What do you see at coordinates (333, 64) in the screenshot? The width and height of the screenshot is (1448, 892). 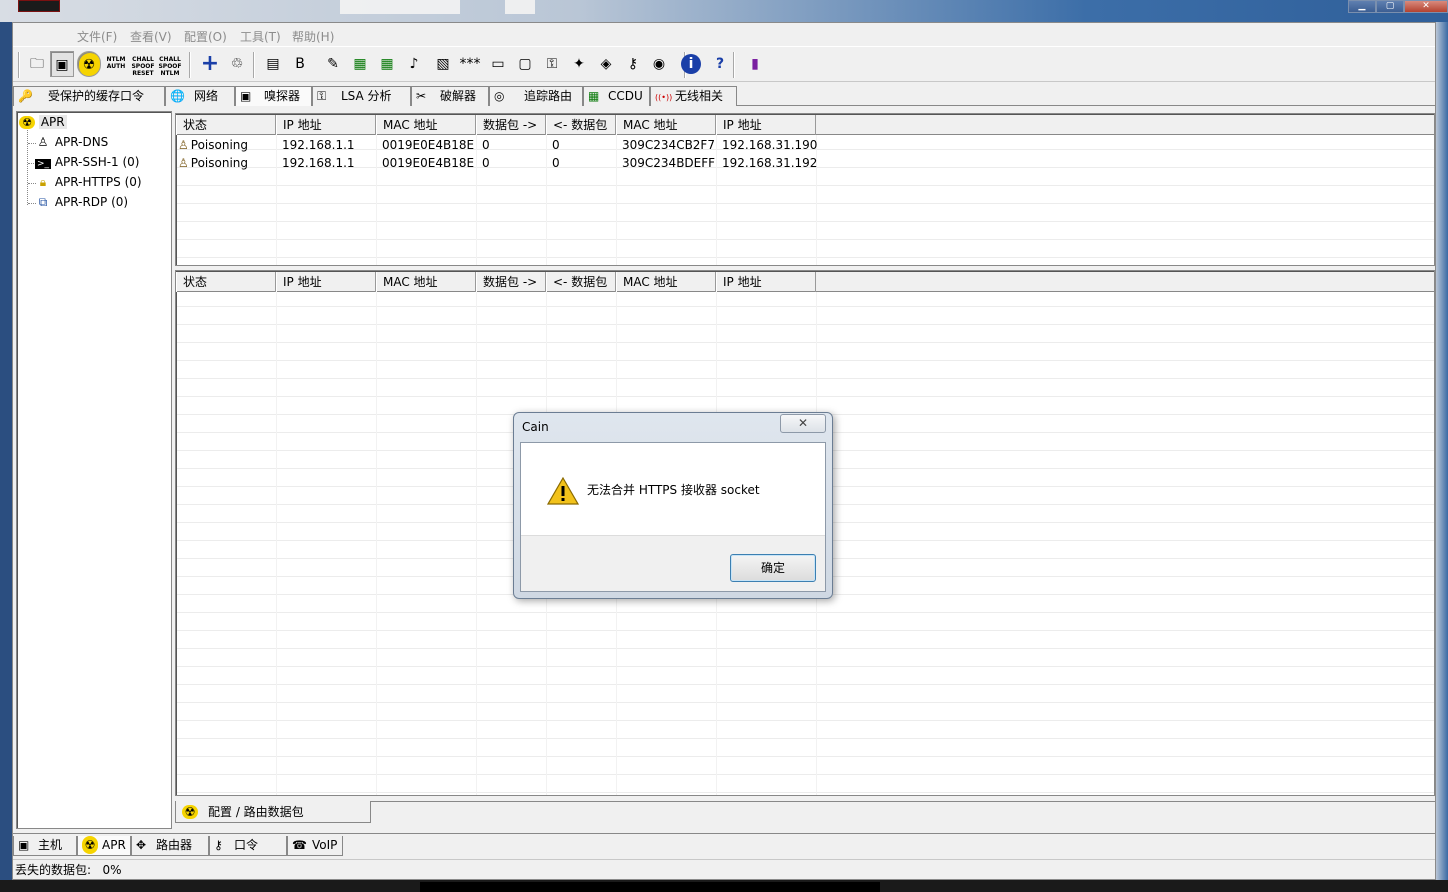 I see `hash-tool-icon: ✎` at bounding box center [333, 64].